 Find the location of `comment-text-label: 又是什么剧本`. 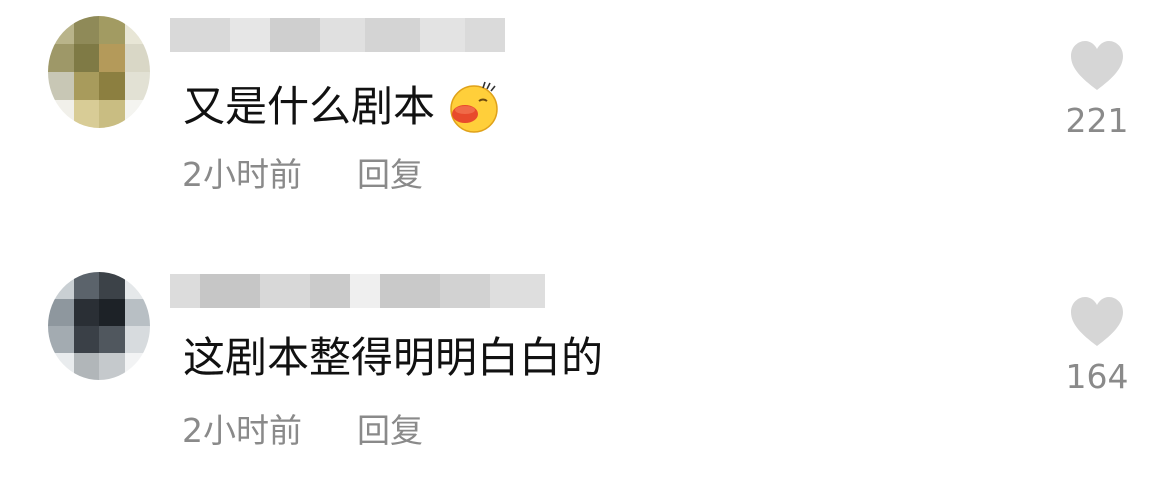

comment-text-label: 又是什么剧本 is located at coordinates (309, 106).